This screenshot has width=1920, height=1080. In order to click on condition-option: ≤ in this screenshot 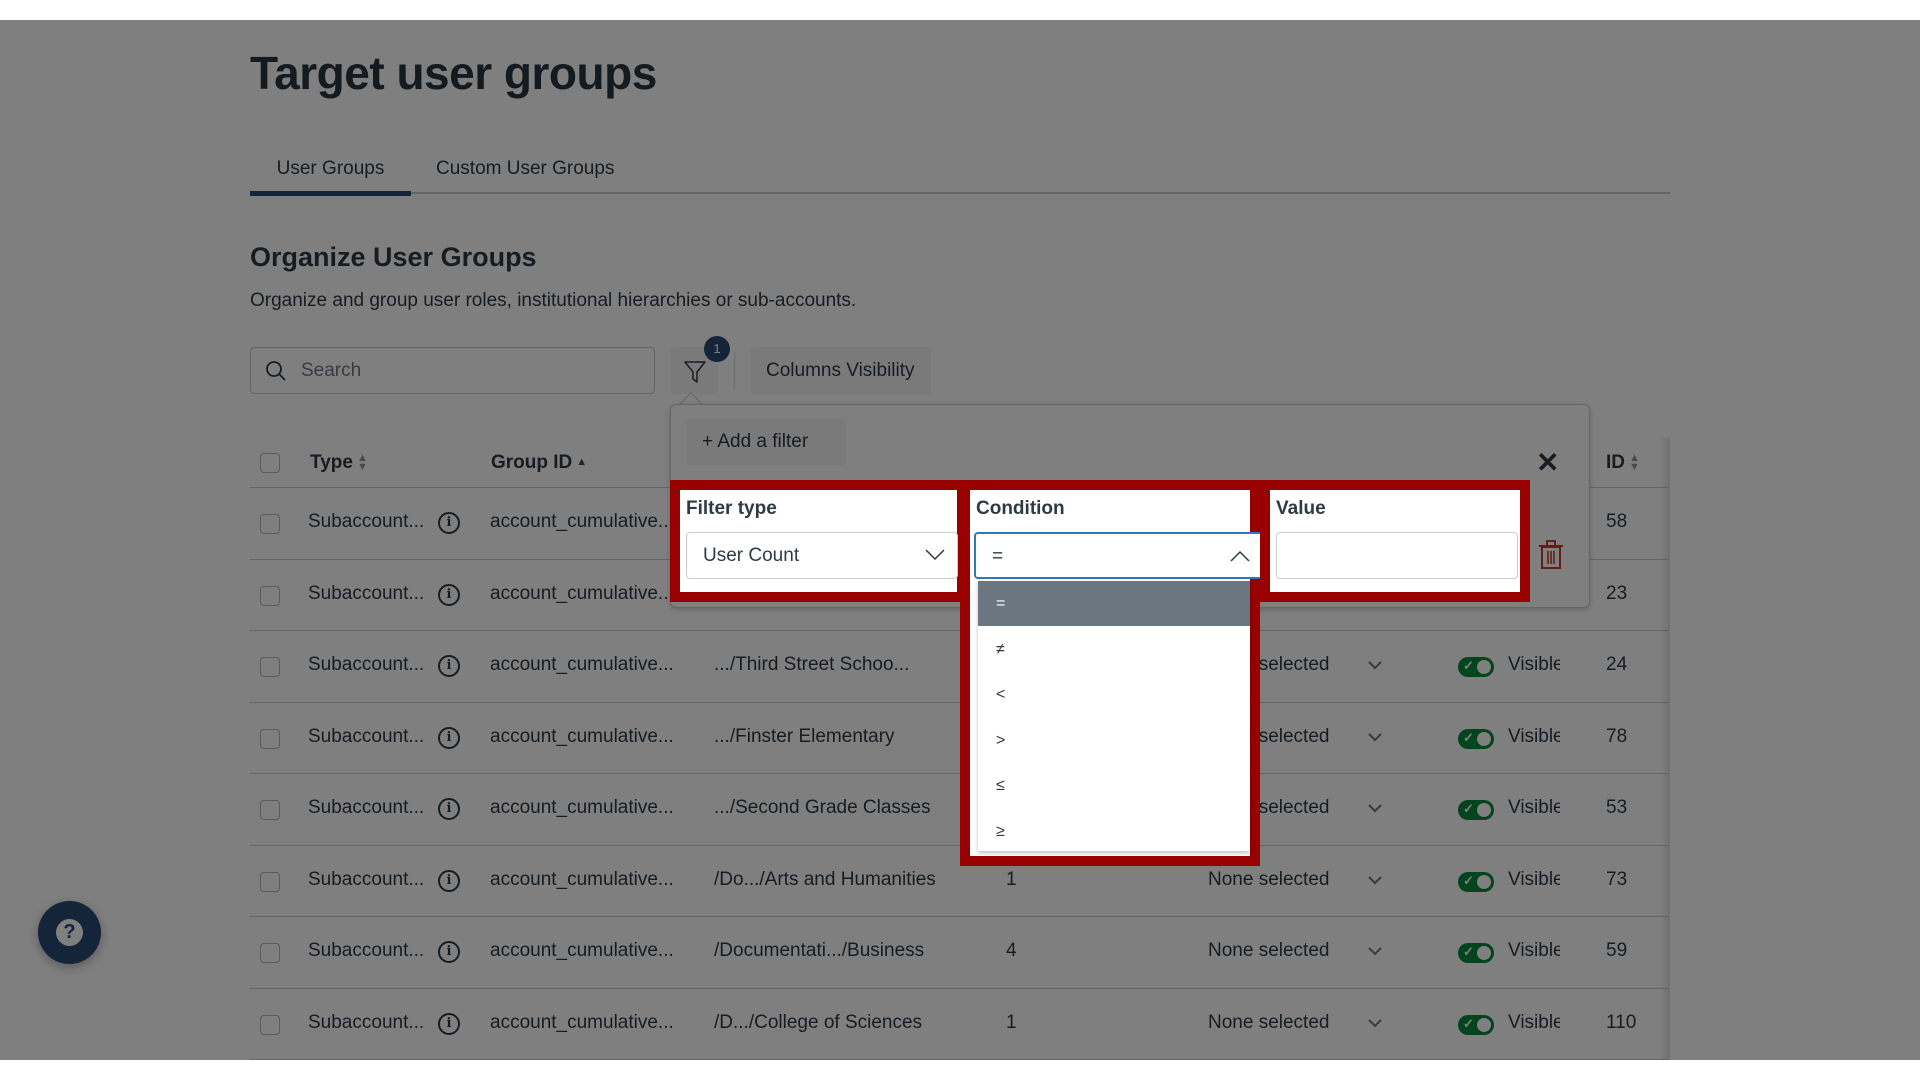, I will do `click(1114, 785)`.